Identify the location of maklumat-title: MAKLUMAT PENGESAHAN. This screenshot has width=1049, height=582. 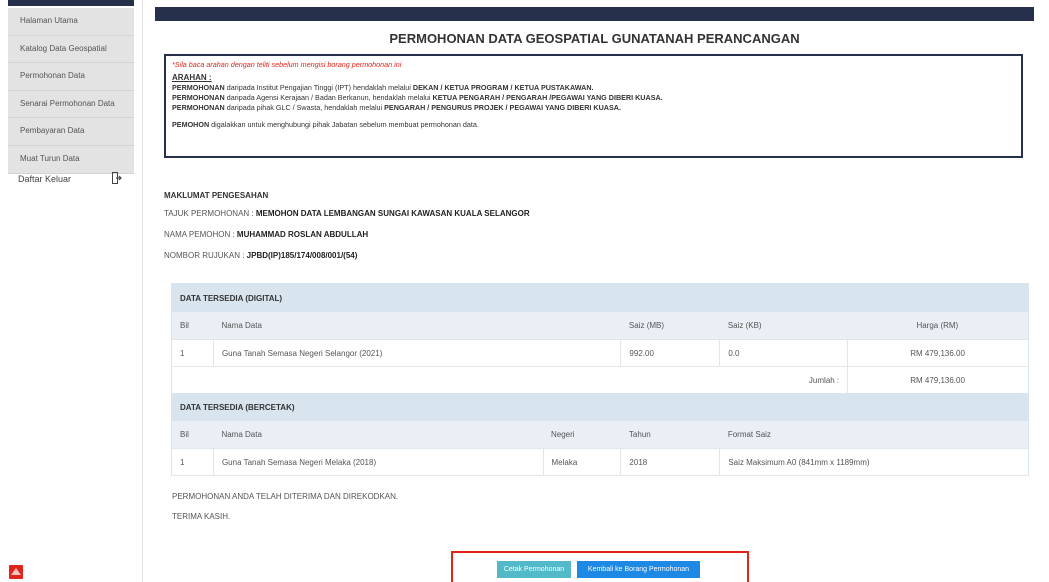
(216, 195).